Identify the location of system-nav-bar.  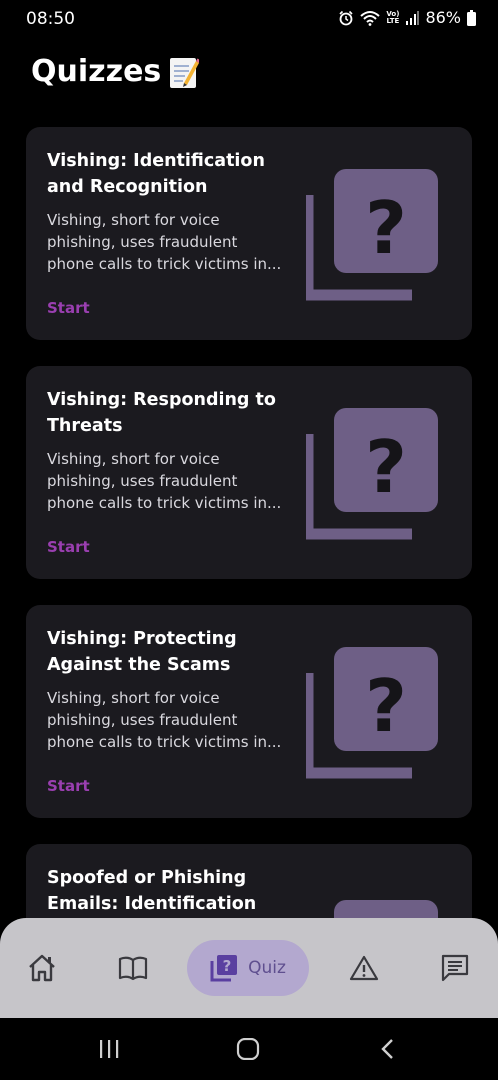
(249, 1049).